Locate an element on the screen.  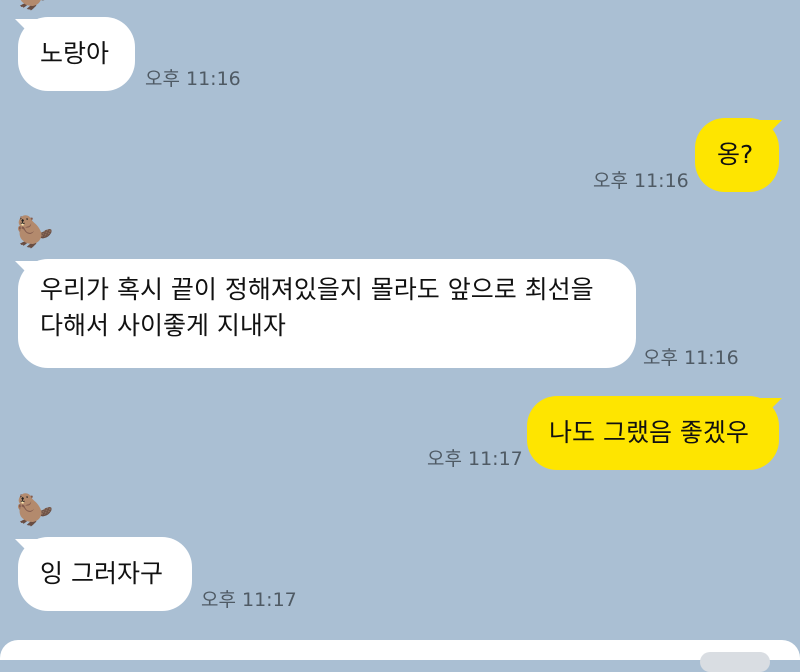
send-area is located at coordinates (735, 662).